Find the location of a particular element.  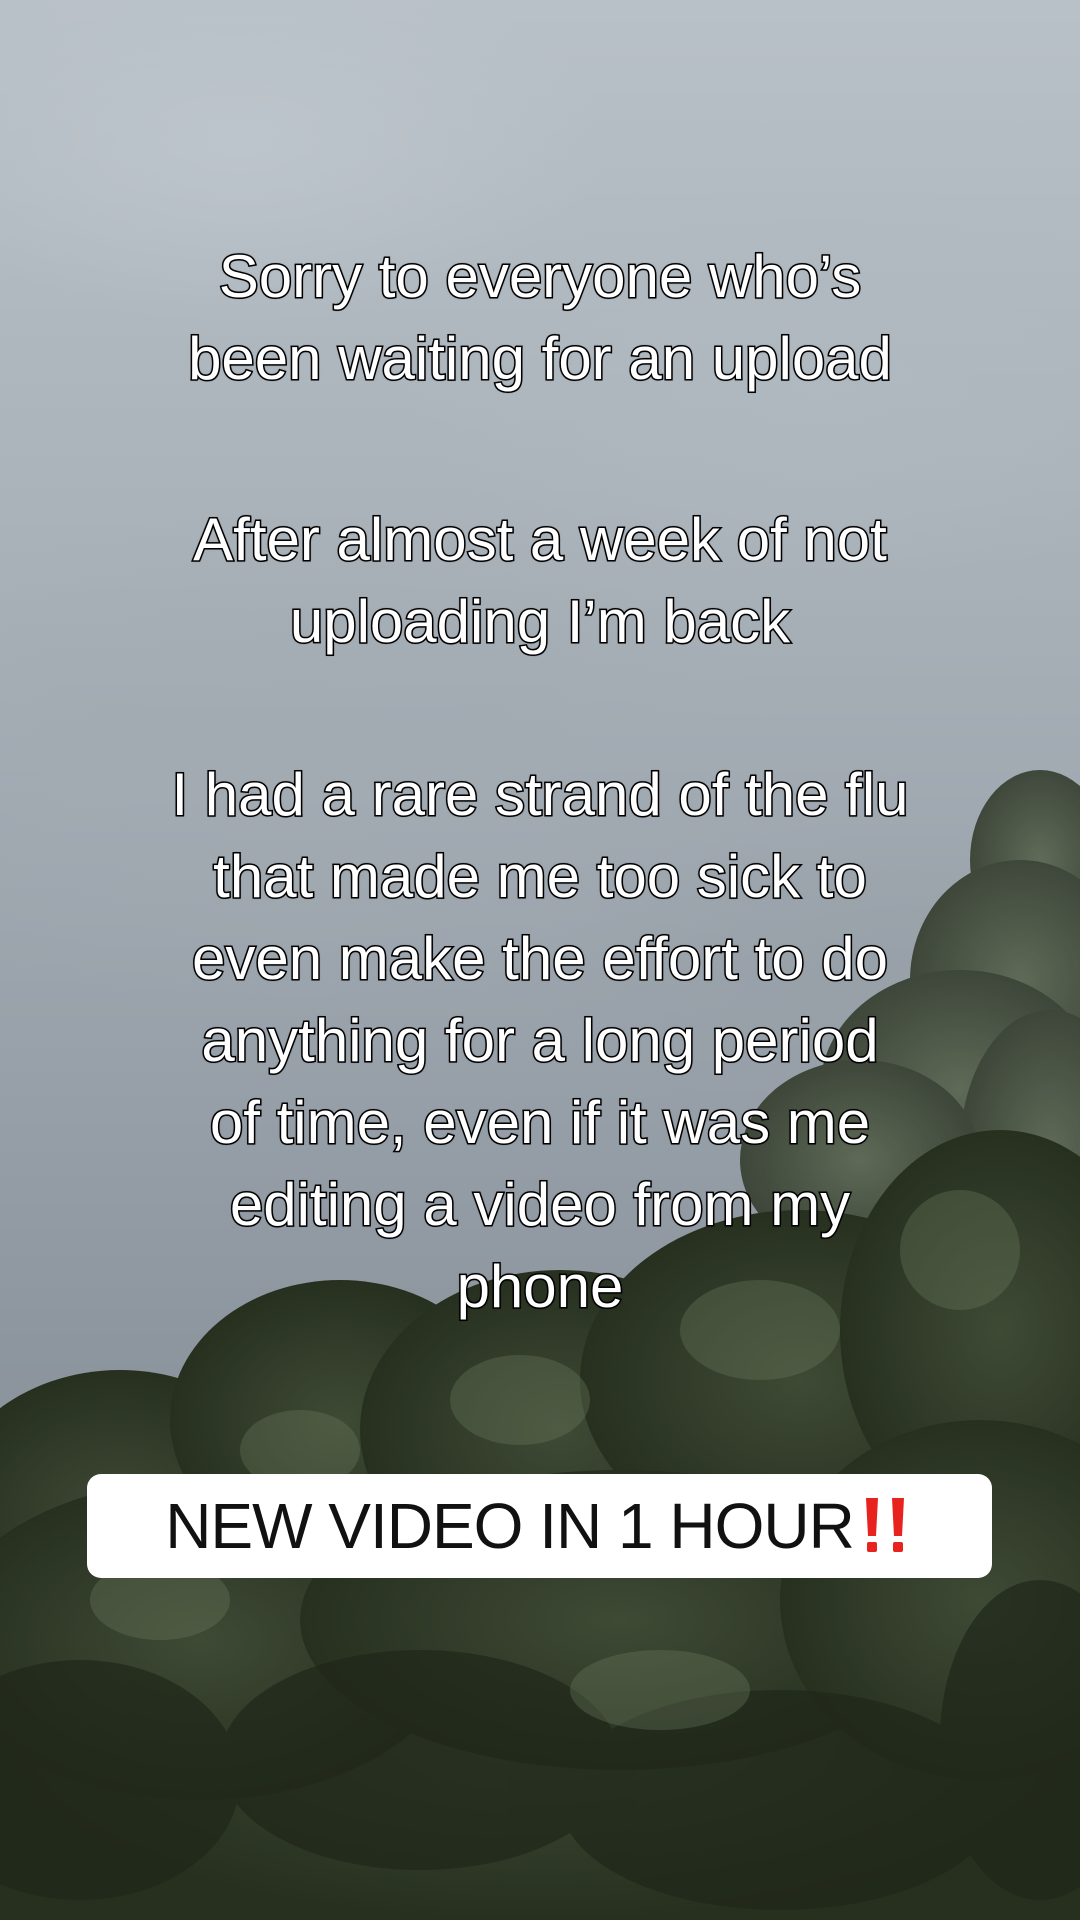

announcement-banner: NEW VIDEO IN 1 HOUR is located at coordinates (539, 1526).